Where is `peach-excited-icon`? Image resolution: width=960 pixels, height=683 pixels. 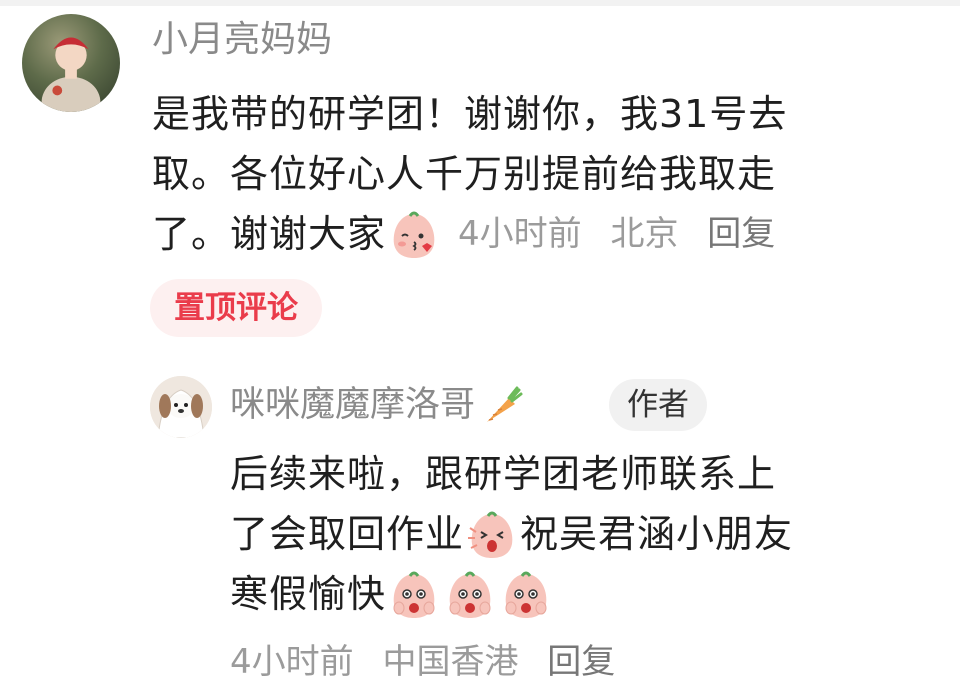
peach-excited-icon is located at coordinates (492, 534).